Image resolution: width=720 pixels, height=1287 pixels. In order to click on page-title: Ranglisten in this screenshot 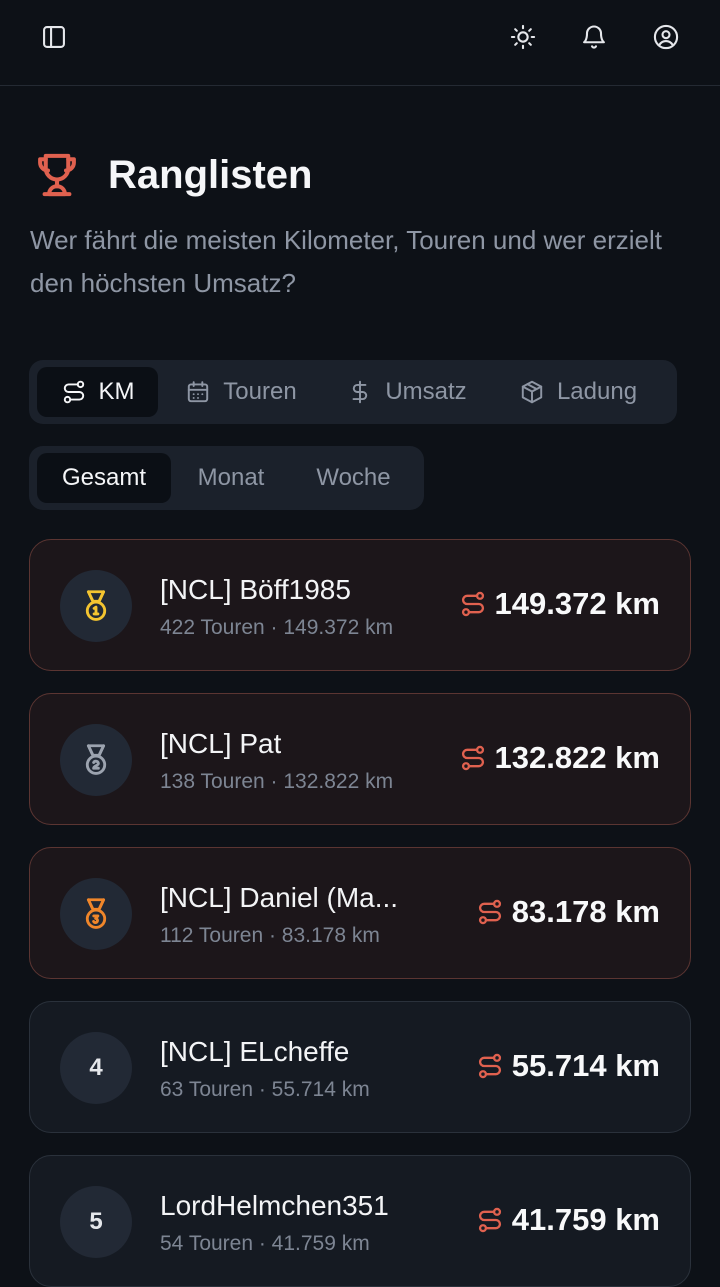, I will do `click(210, 174)`.